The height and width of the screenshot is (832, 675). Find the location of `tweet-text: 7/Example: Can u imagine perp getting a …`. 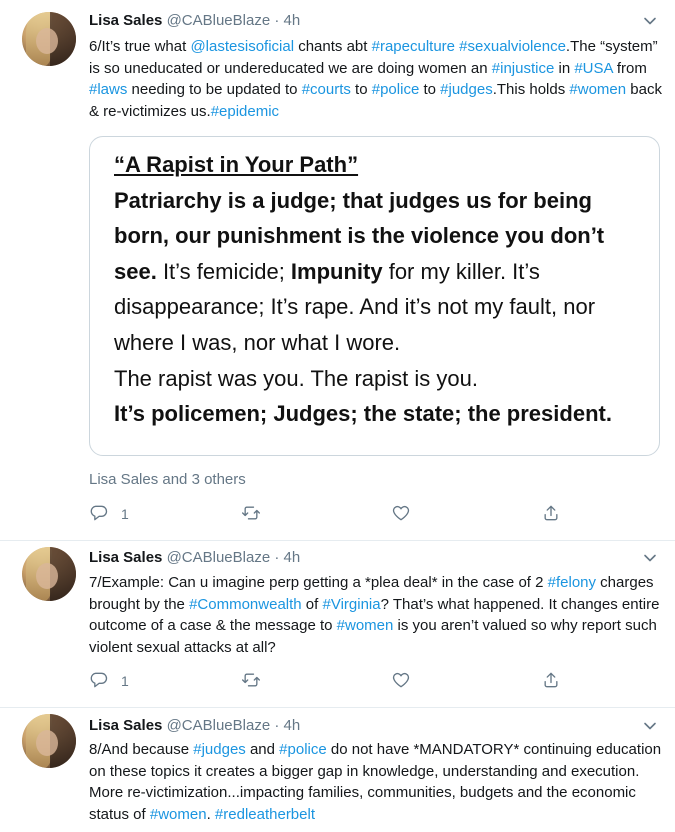

tweet-text: 7/Example: Can u imagine perp getting a … is located at coordinates (376, 615).